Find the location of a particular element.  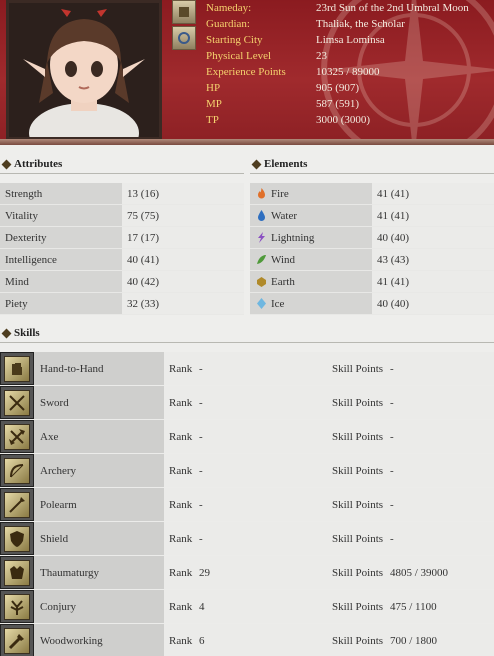

element-value: 41 (41) is located at coordinates (433, 193).